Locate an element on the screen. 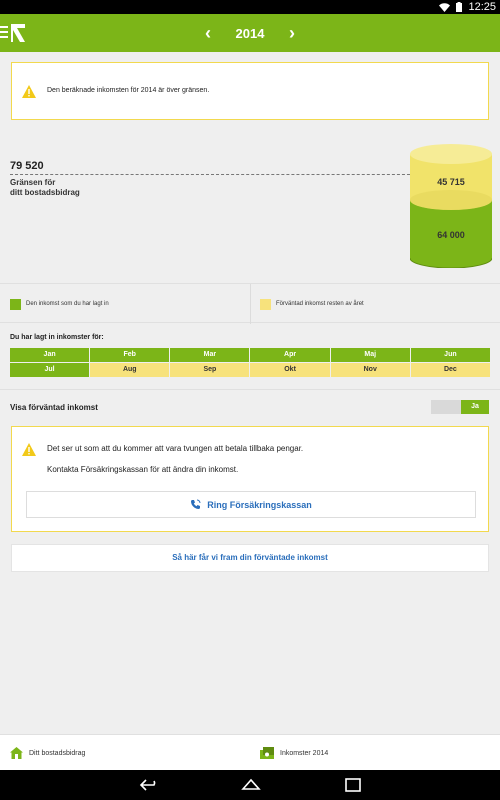 The width and height of the screenshot is (500, 800). income-cylinder is located at coordinates (451, 206).